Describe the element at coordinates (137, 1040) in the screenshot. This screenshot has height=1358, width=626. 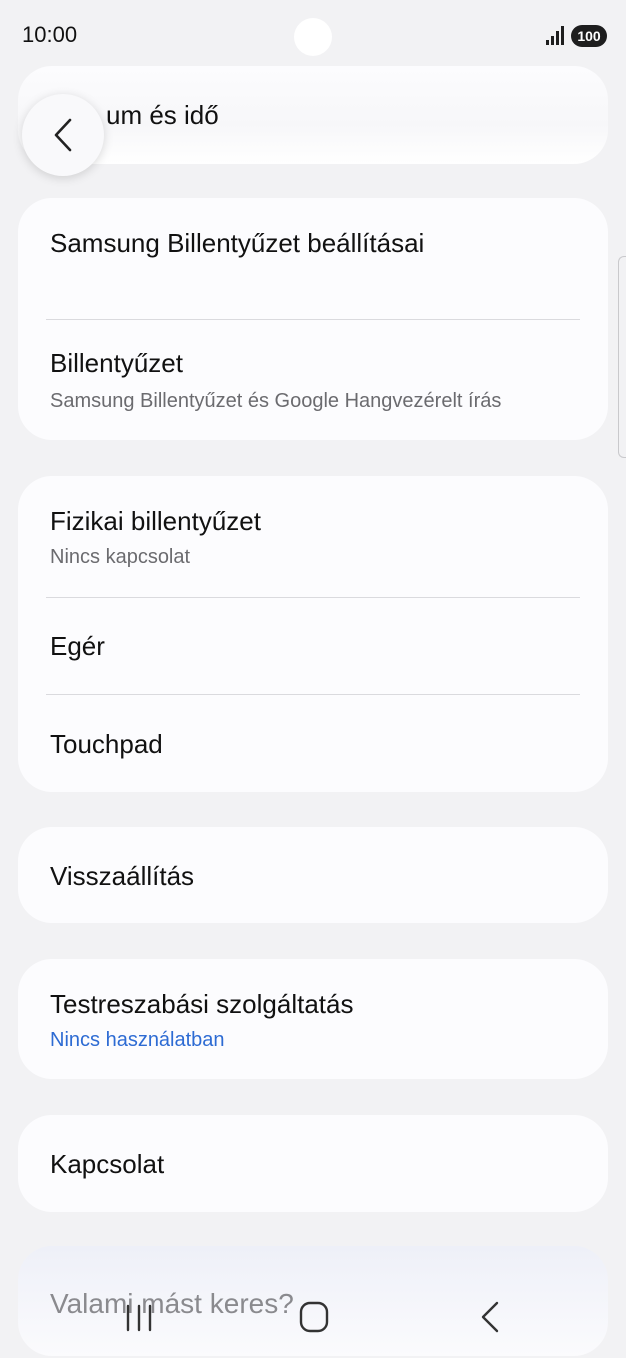
I see `customization-status: Nincs használatban` at that location.